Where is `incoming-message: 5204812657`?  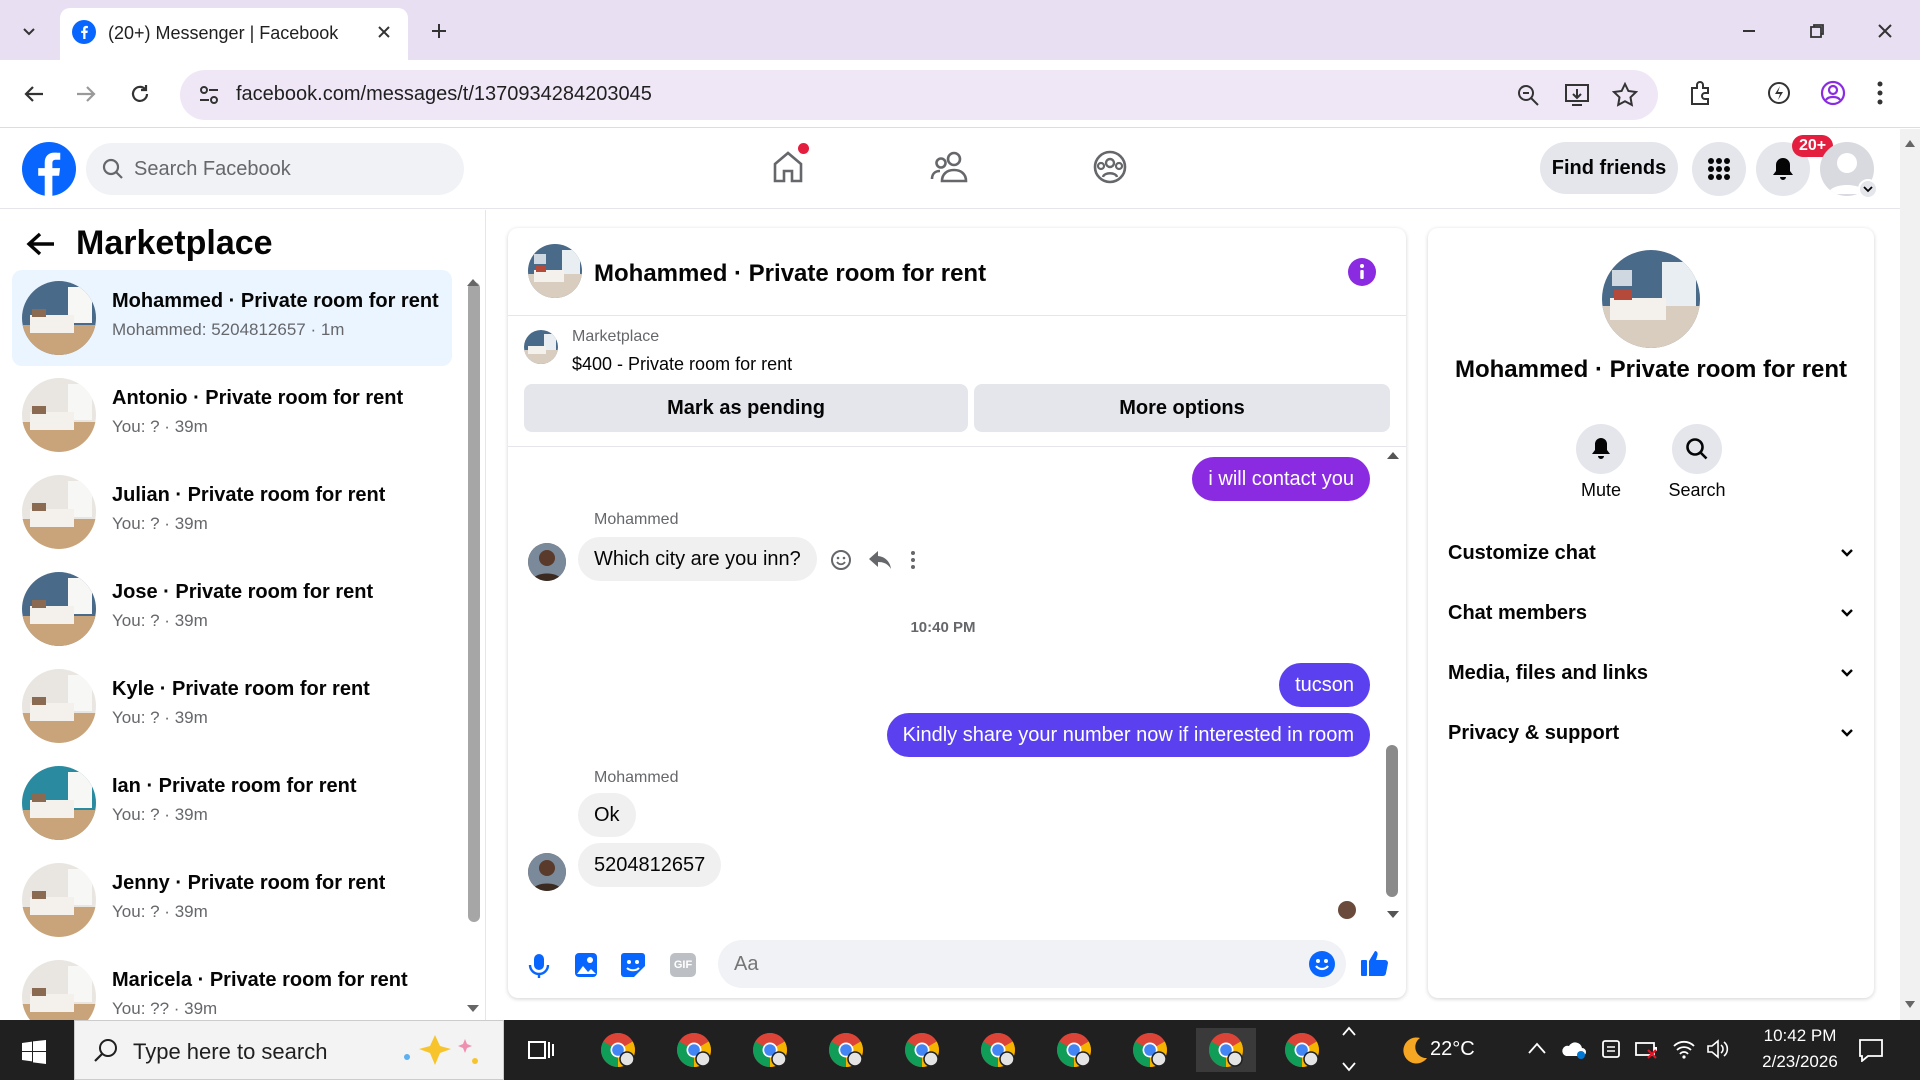
incoming-message: 5204812657 is located at coordinates (650, 865).